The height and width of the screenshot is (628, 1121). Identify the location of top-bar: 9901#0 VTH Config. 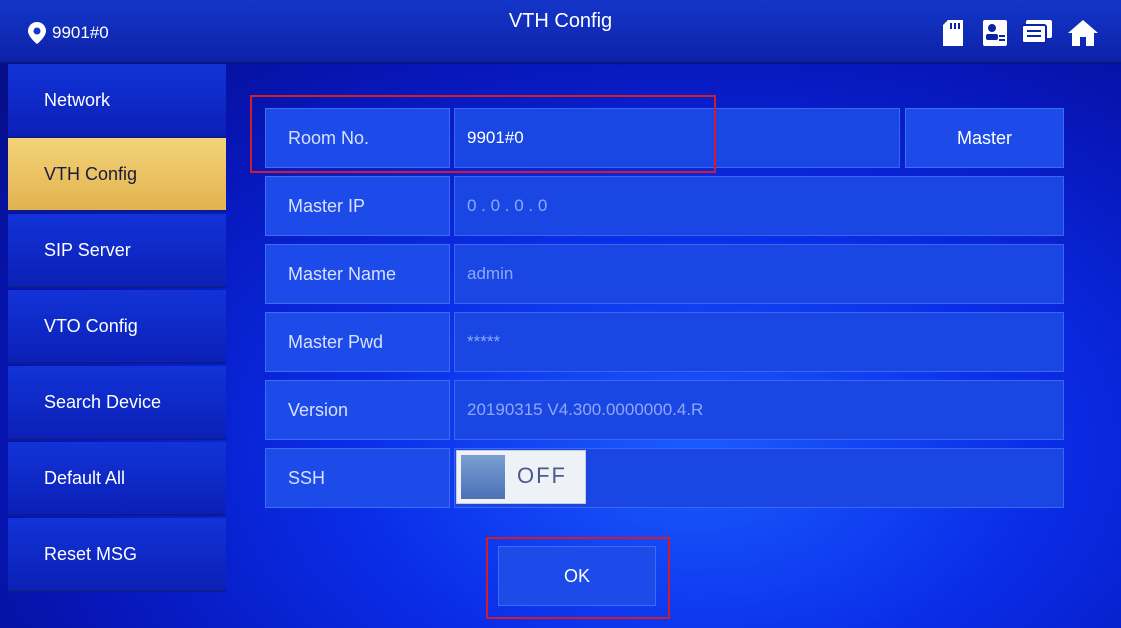
(560, 32).